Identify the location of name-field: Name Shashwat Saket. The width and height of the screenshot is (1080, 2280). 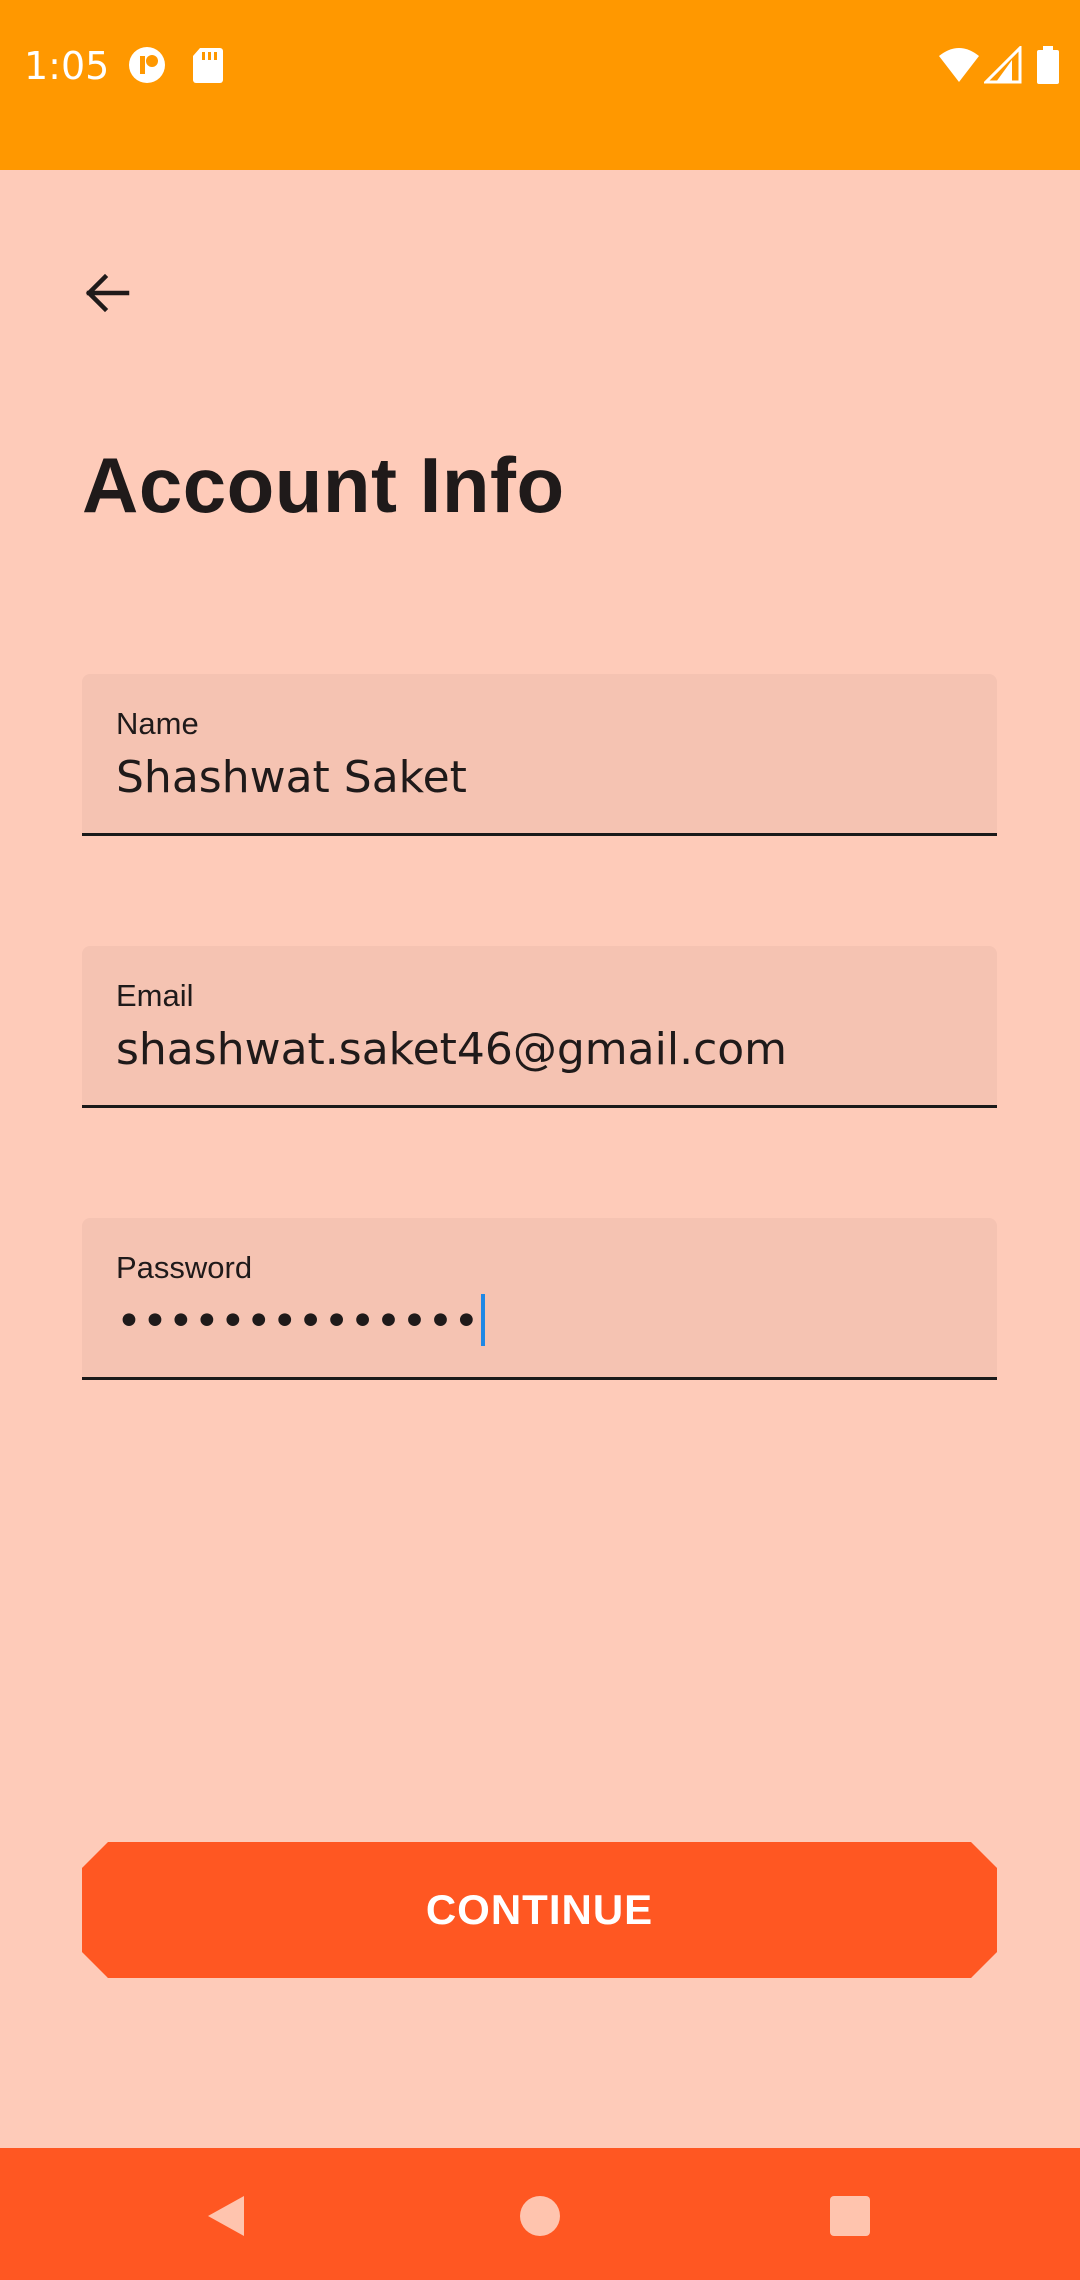
(539, 755).